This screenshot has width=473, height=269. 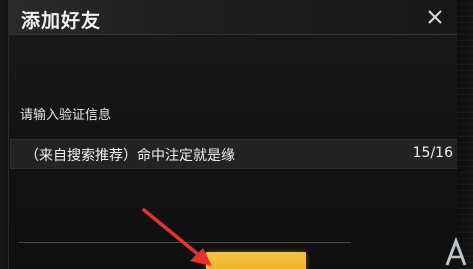 I want to click on left-edge, so click(x=4, y=134).